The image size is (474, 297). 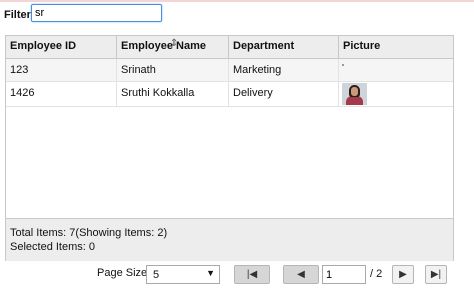 What do you see at coordinates (237, 1) in the screenshot?
I see `top-border` at bounding box center [237, 1].